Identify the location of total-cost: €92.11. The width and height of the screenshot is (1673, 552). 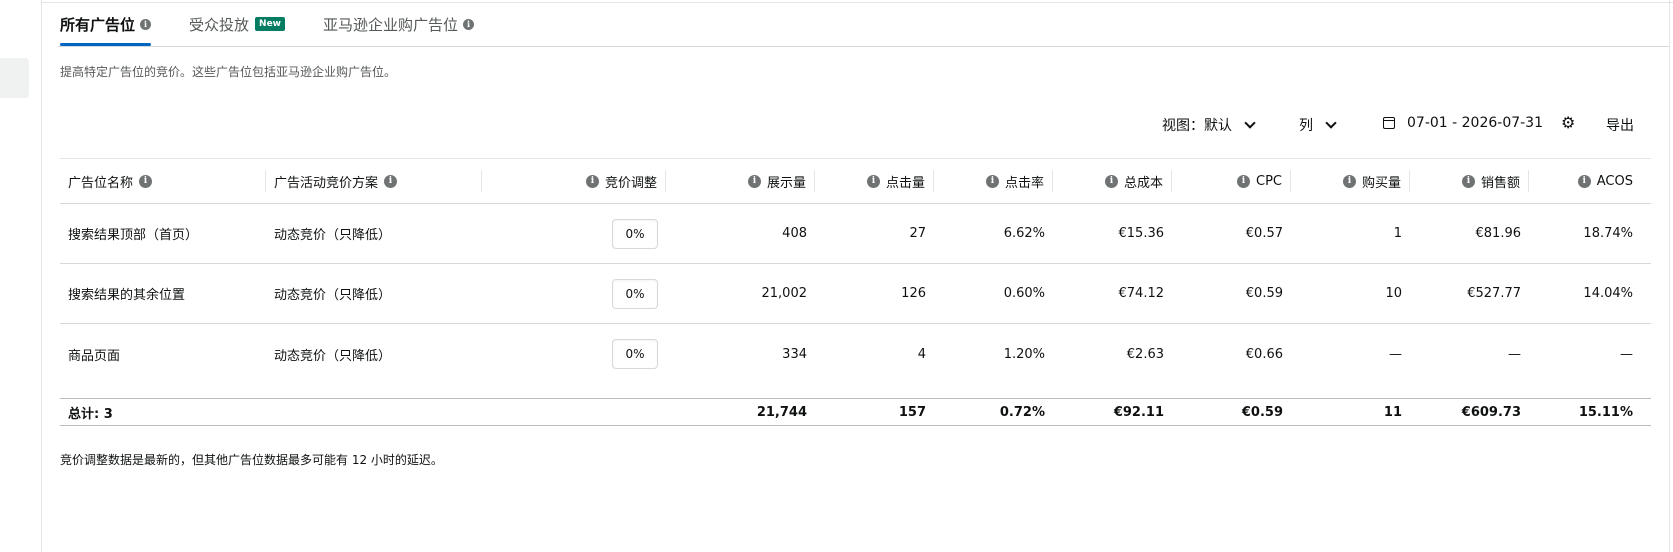
(1138, 412).